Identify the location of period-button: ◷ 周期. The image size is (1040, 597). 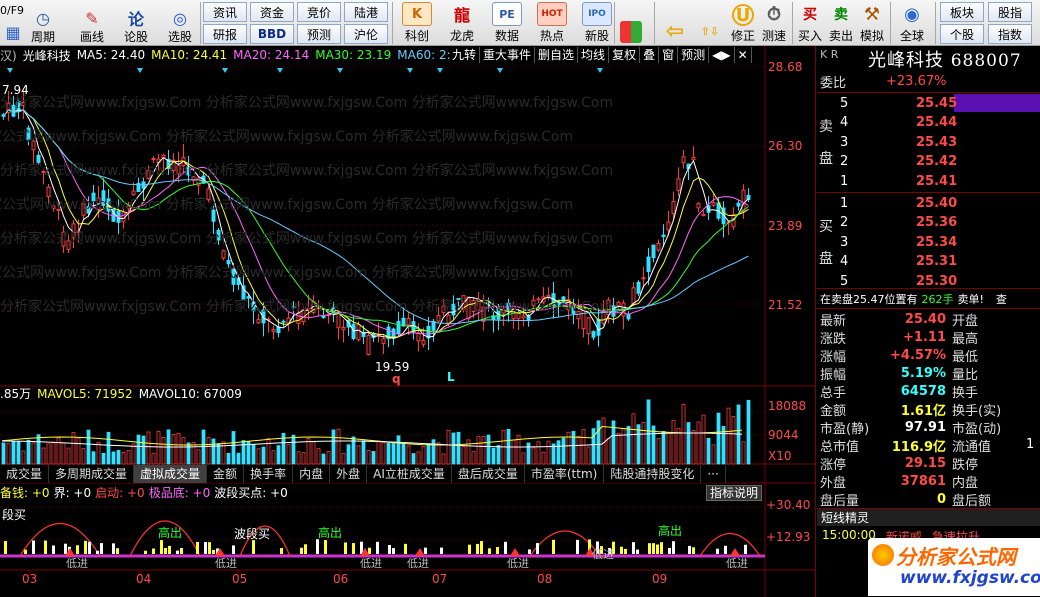
(43, 23).